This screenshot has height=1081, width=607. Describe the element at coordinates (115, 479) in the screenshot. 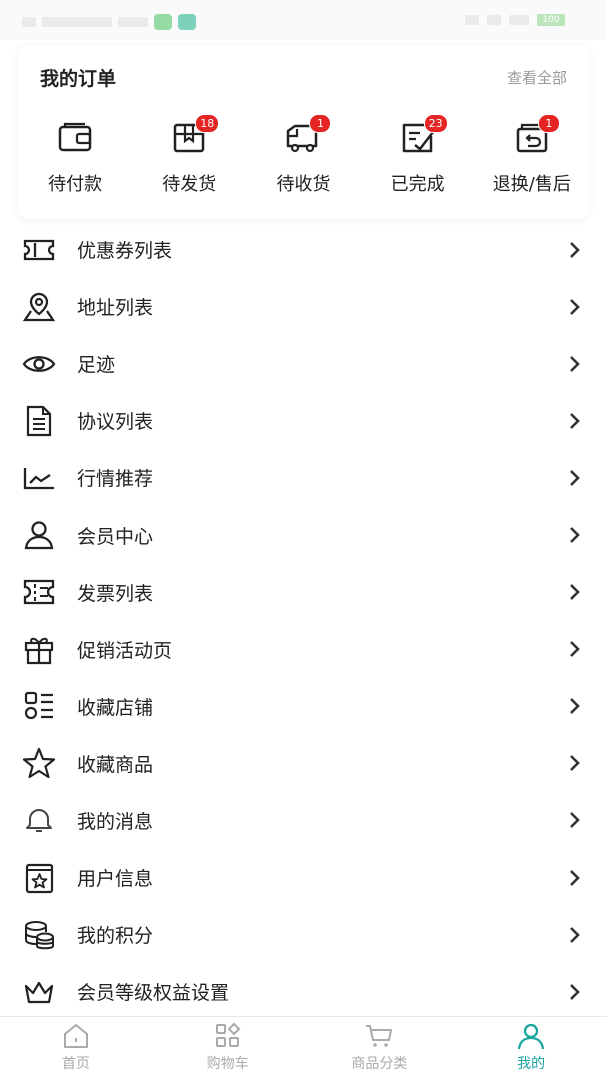

I see `menu-item-label: 行情推荐` at that location.